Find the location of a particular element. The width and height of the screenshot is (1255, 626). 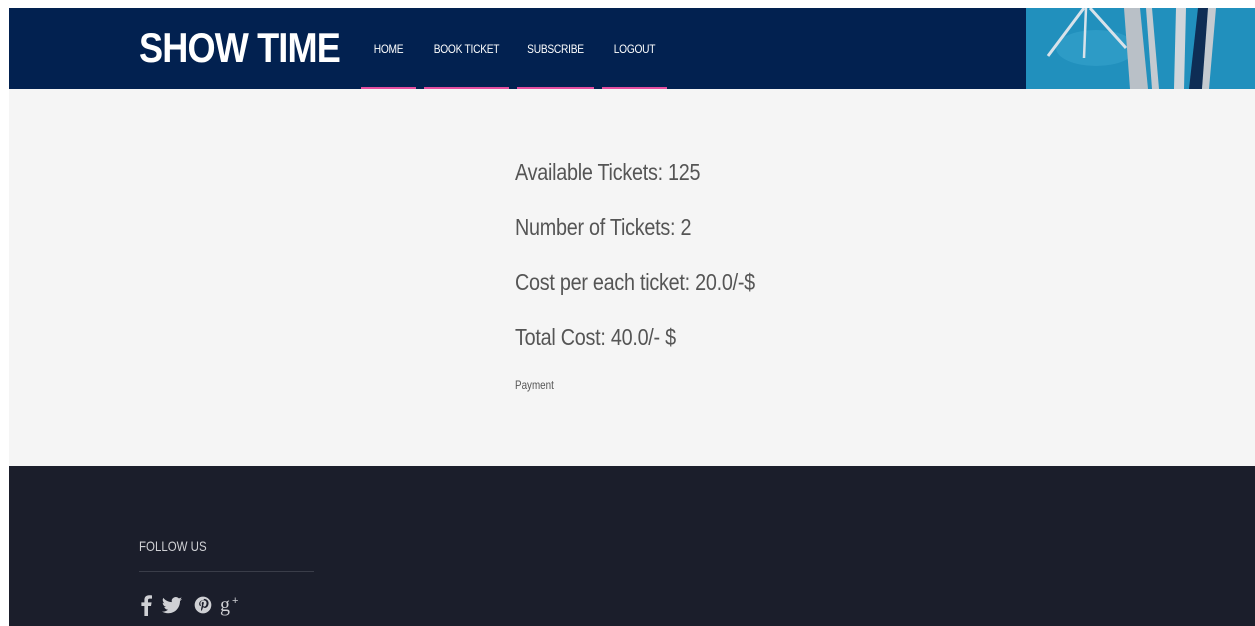

number-of-tickets-text: Number of Tickets: 2 is located at coordinates (603, 227).